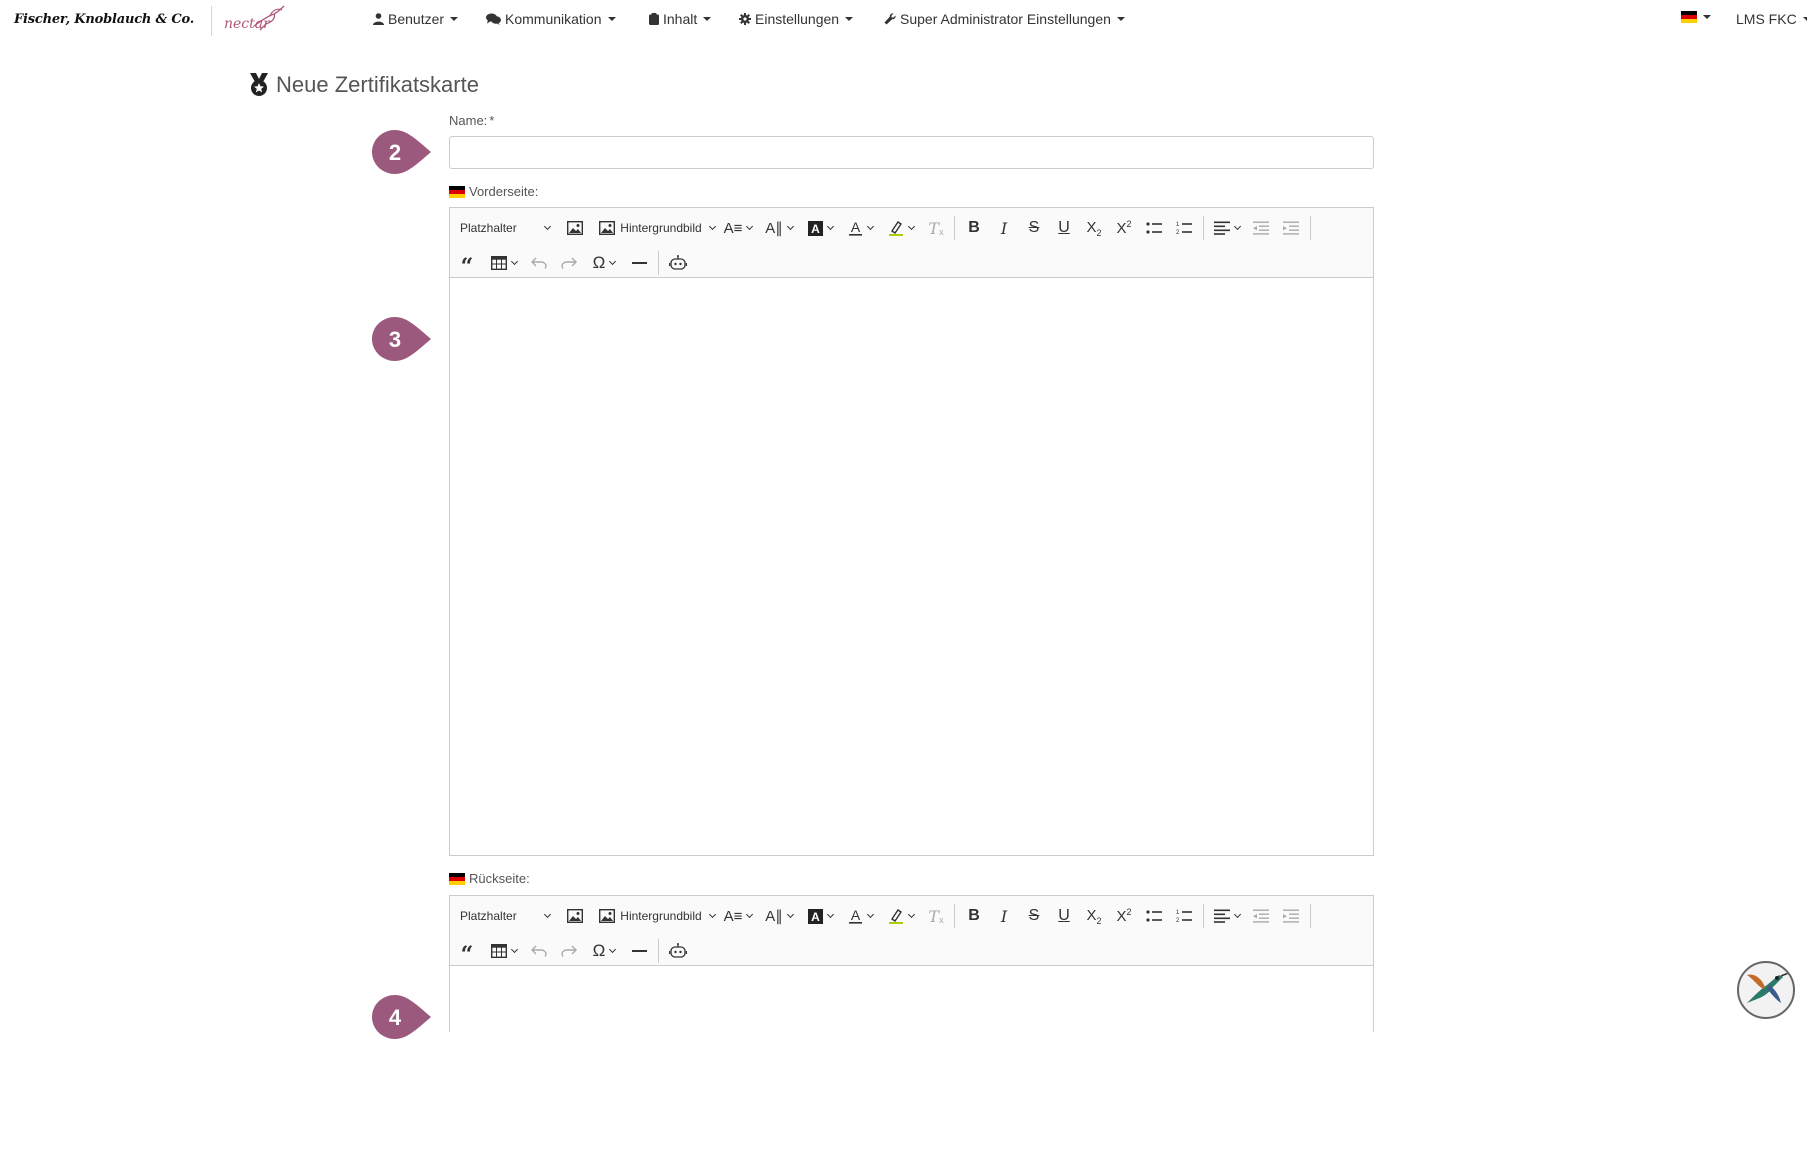 Image resolution: width=1807 pixels, height=1152 pixels. I want to click on brand-divider, so click(211, 21).